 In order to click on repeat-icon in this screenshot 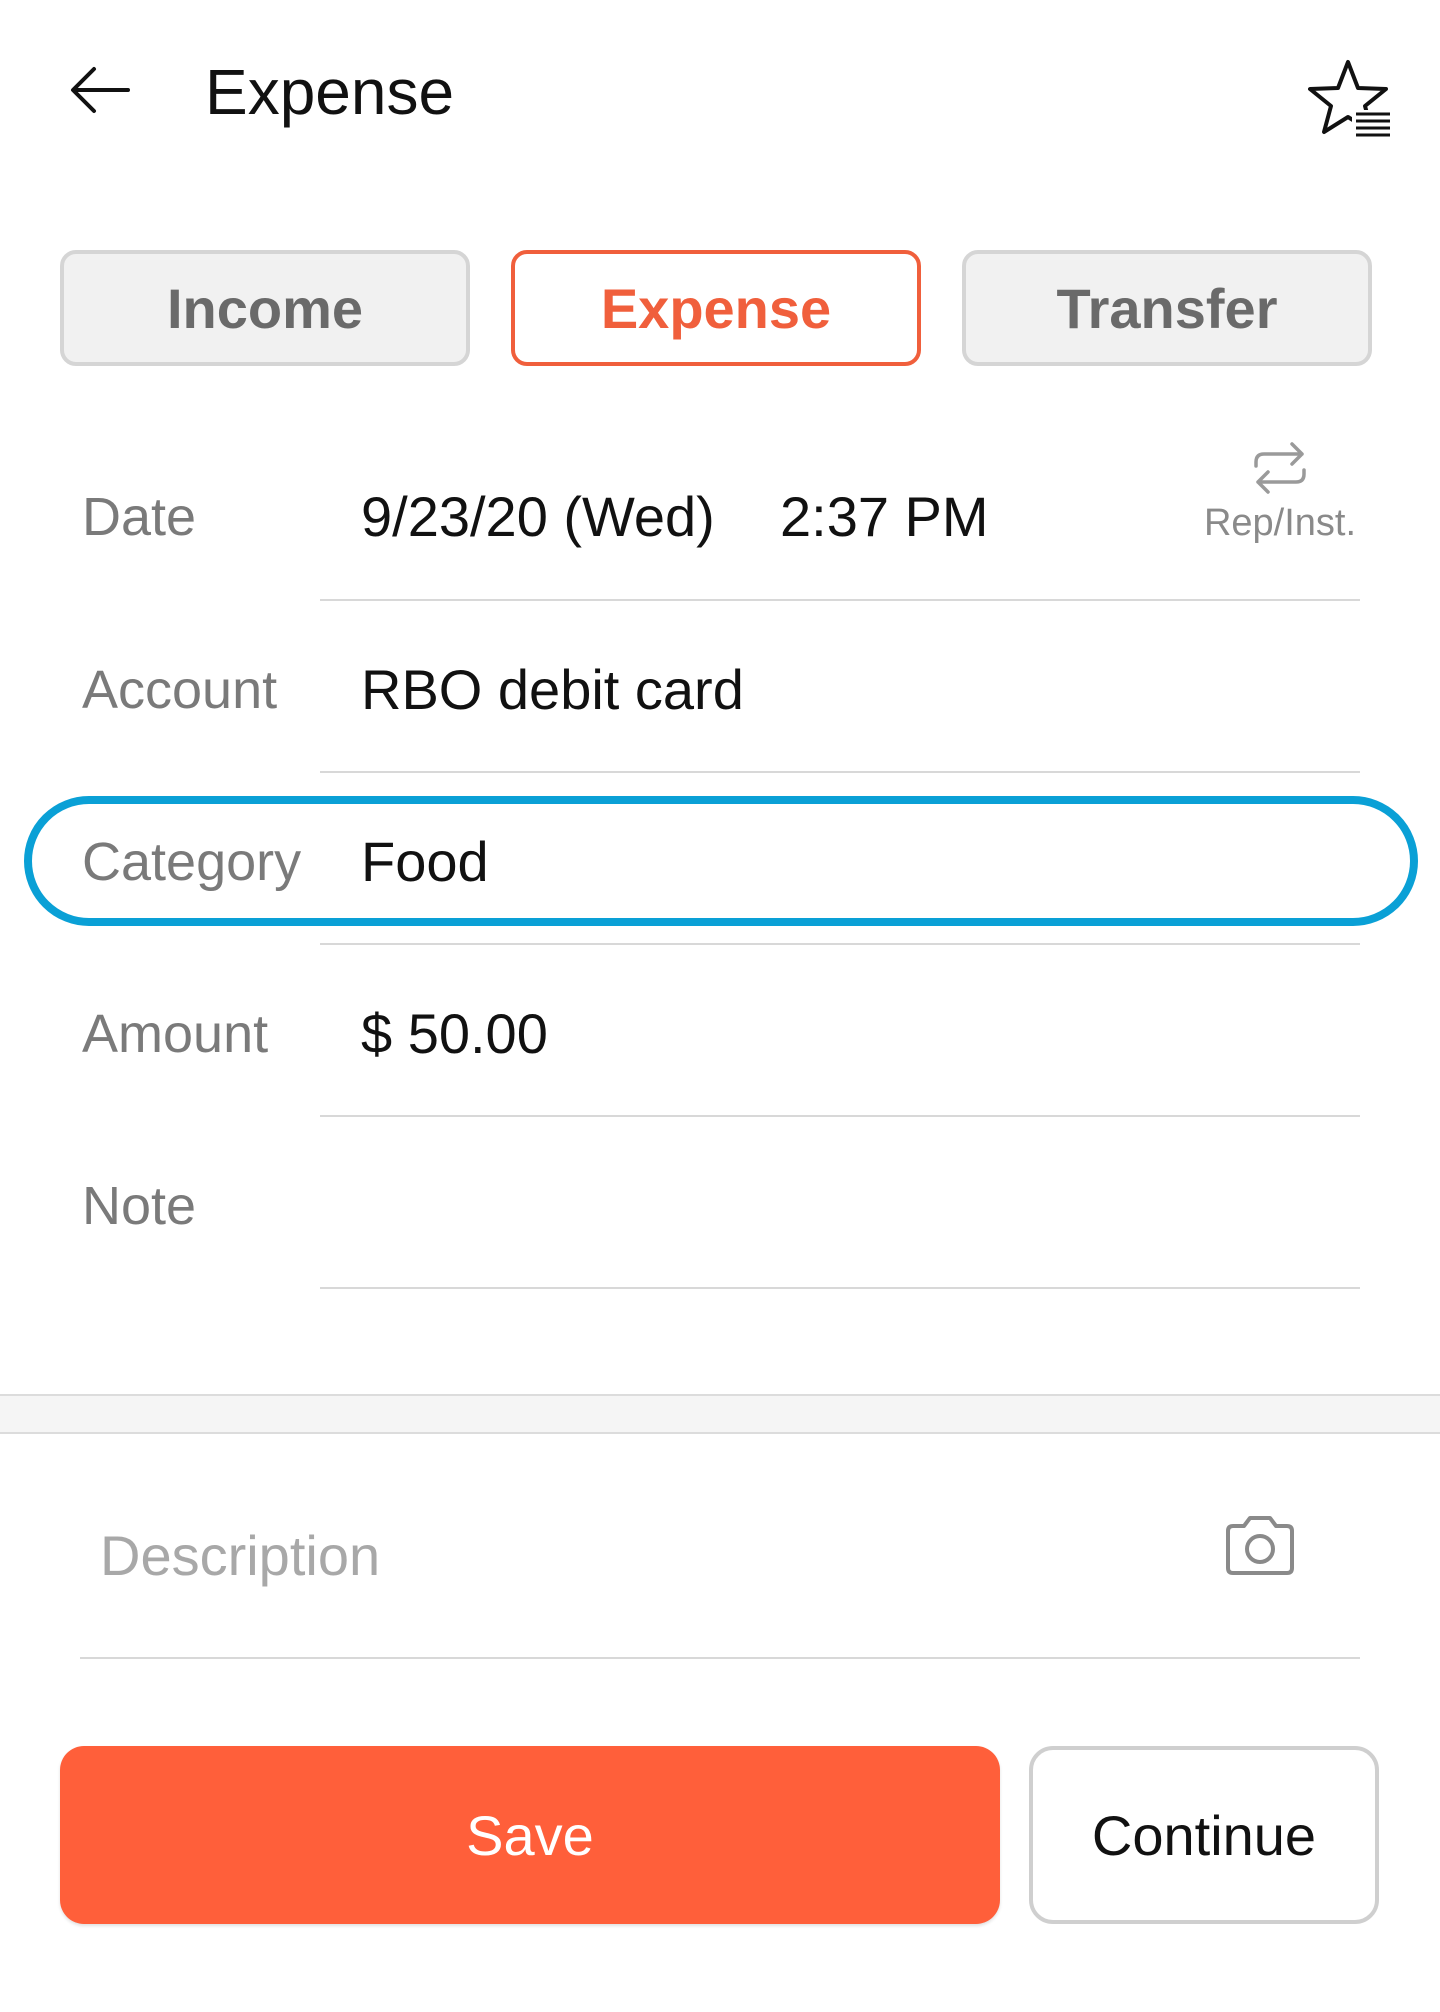, I will do `click(1280, 468)`.